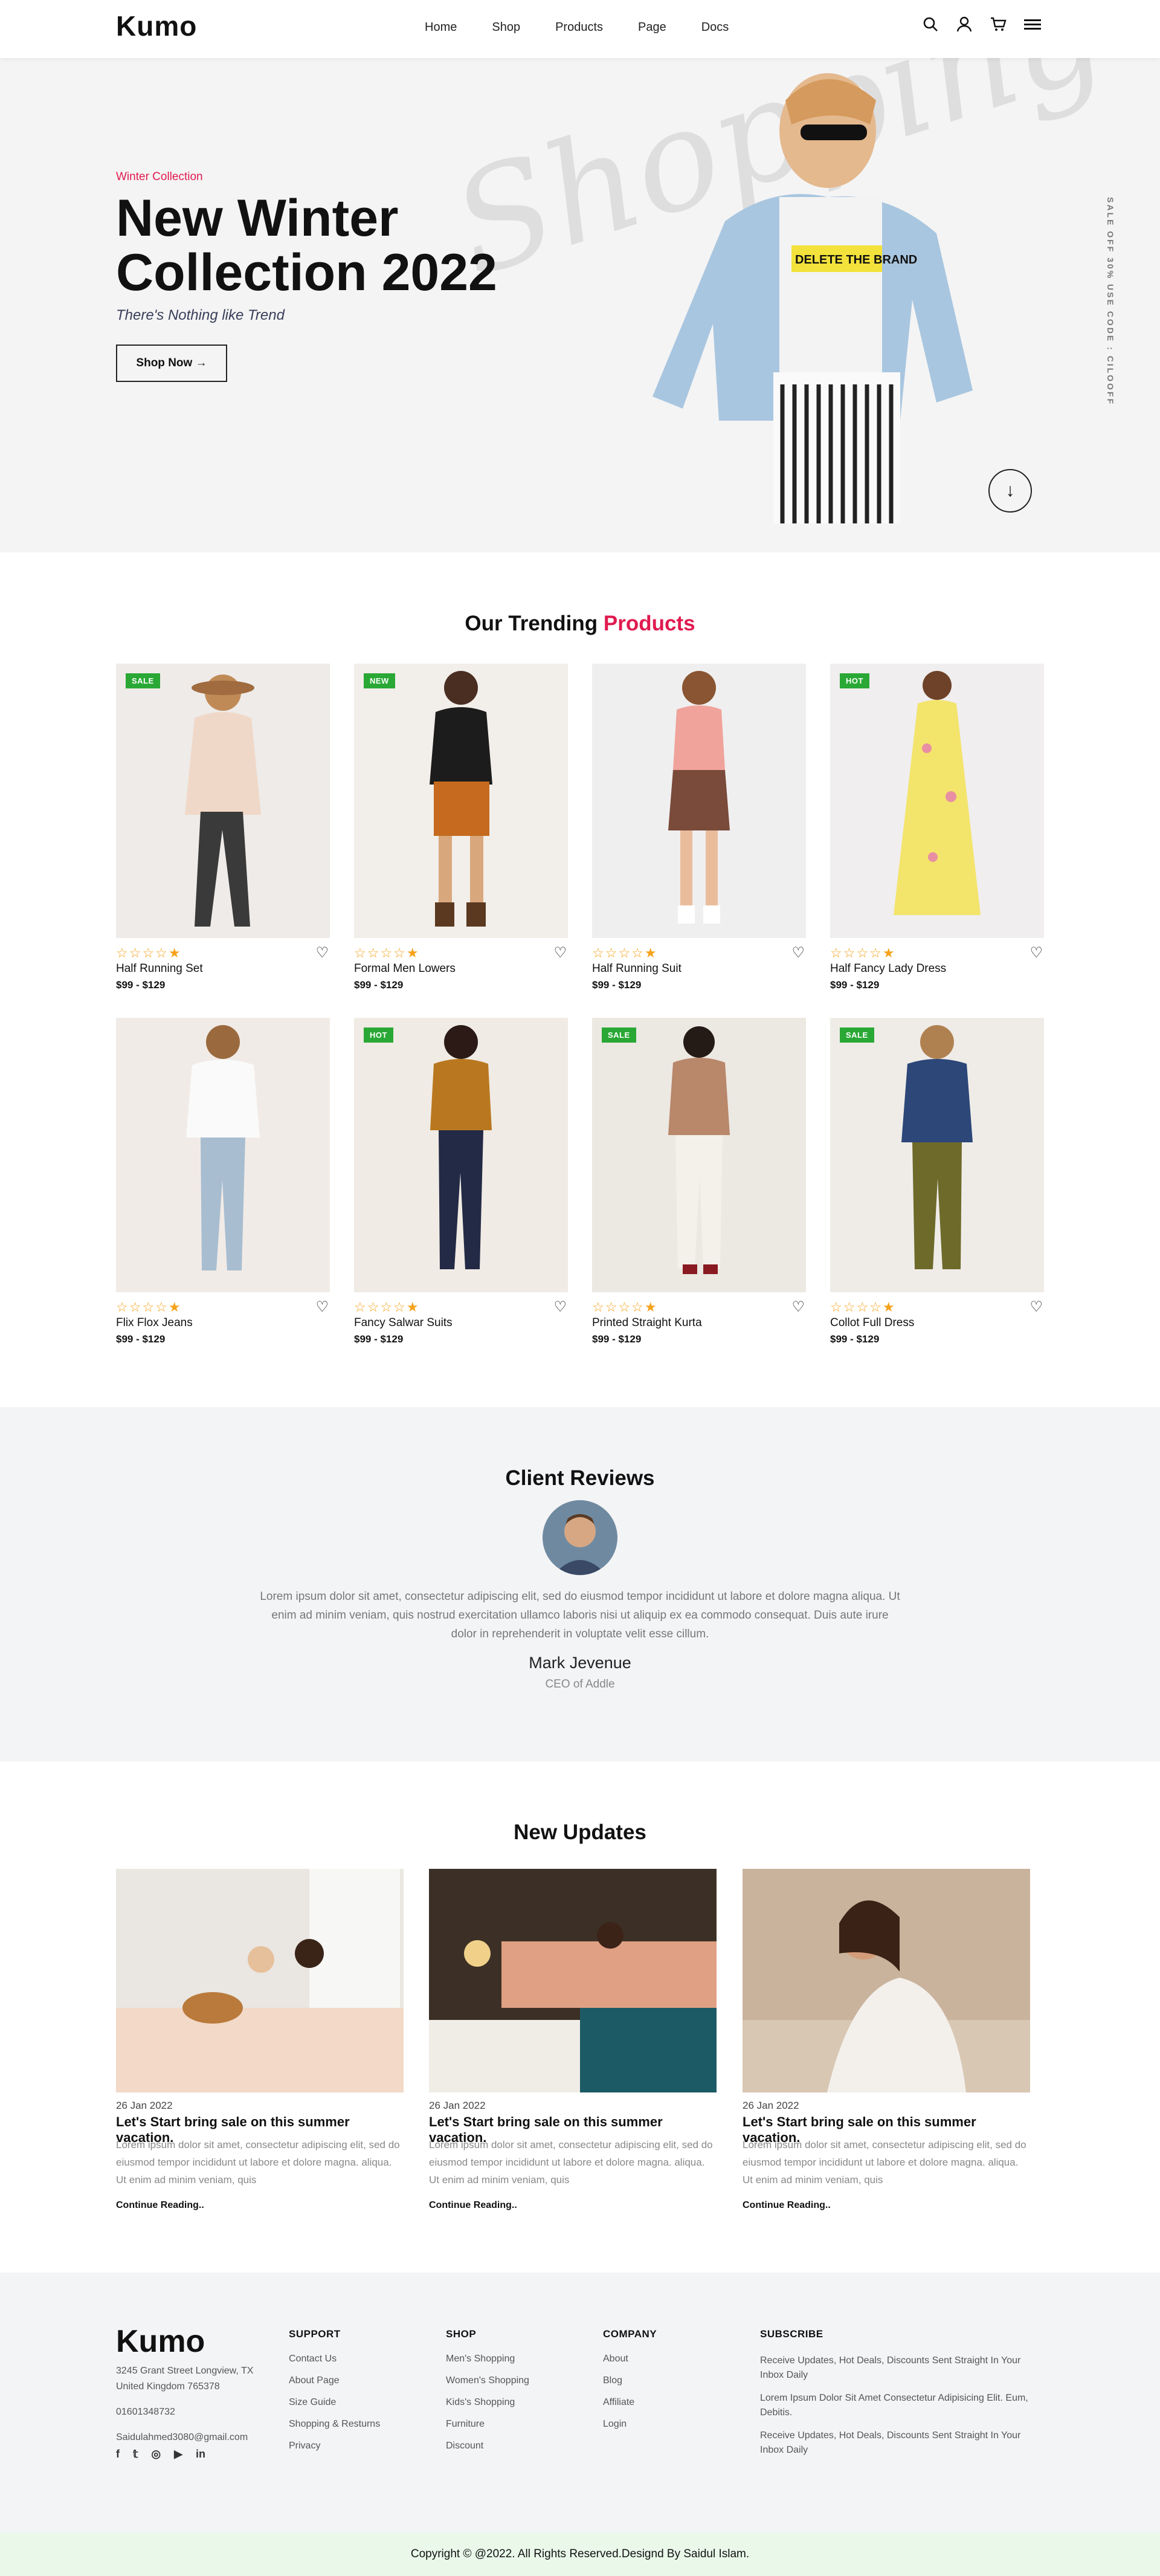 The width and height of the screenshot is (1160, 2576). Describe the element at coordinates (506, 27) in the screenshot. I see `nav-shop: Shop` at that location.